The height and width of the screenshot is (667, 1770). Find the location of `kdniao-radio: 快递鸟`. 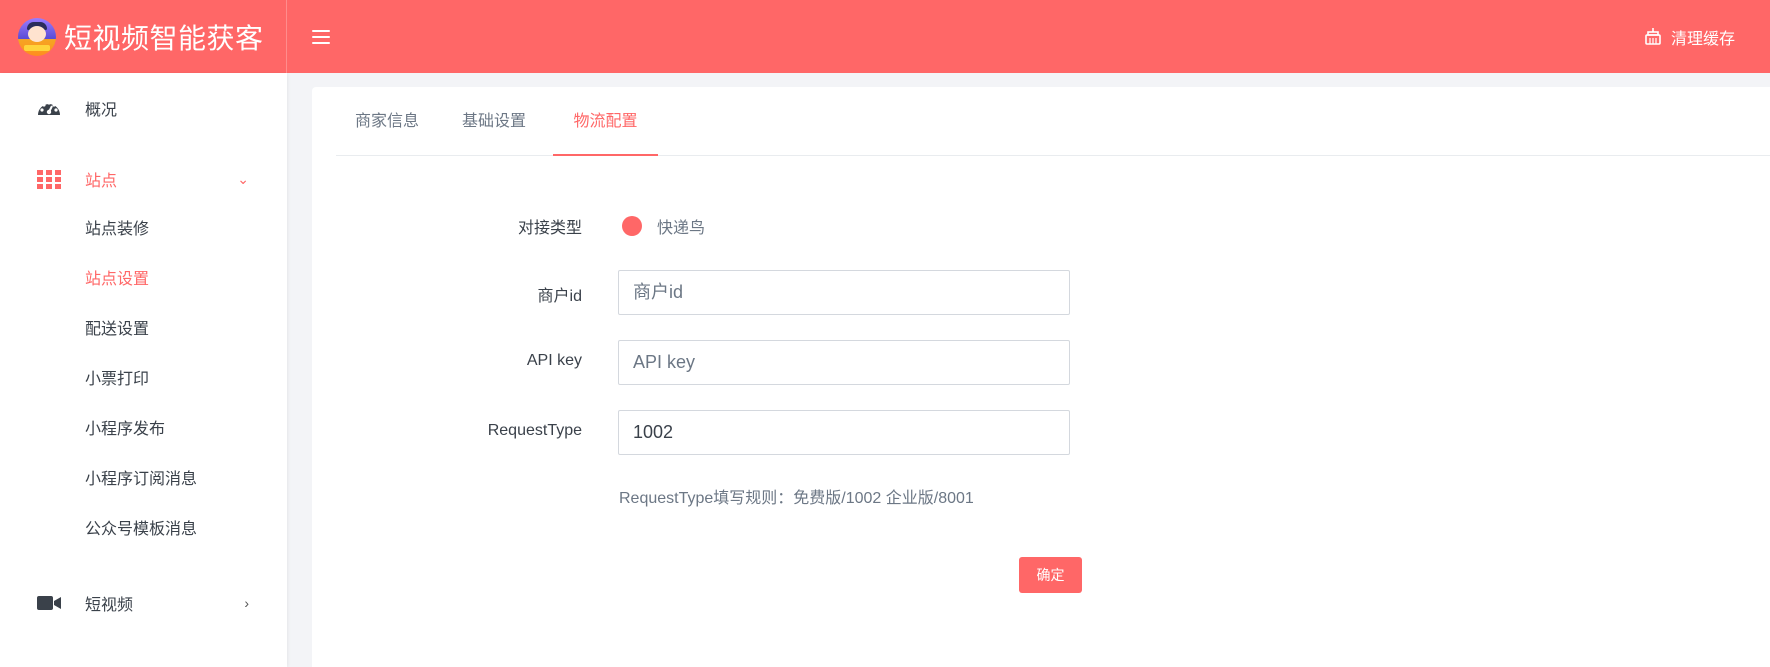

kdniao-radio: 快递鸟 is located at coordinates (663, 226).